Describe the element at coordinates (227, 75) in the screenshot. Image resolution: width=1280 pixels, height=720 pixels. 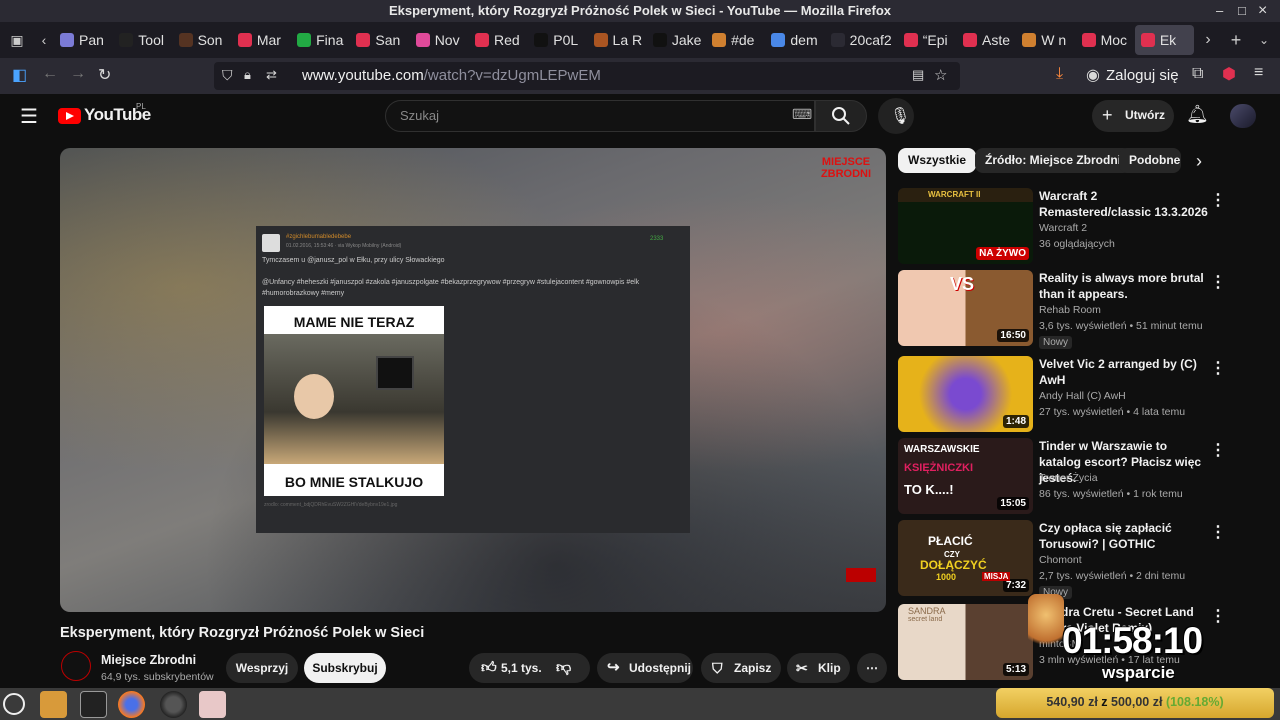
I see `tracking-shield-icon: ⛉` at that location.